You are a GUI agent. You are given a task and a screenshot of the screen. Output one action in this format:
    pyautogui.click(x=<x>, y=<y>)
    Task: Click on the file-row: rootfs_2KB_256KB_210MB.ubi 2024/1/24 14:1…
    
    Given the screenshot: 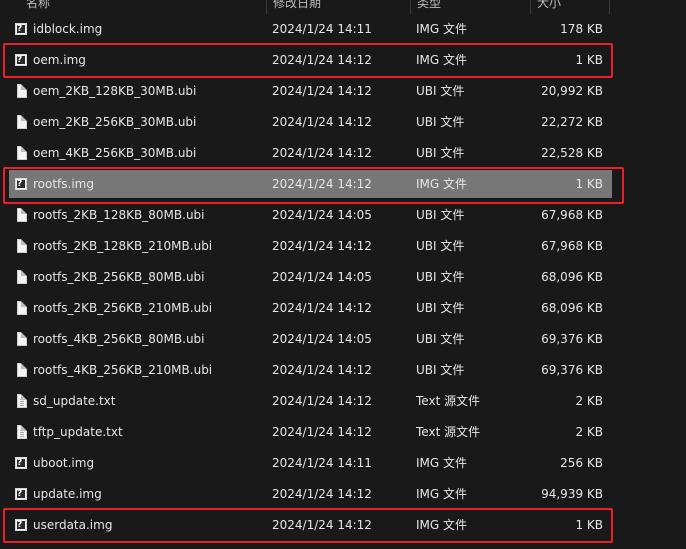 What is the action you would take?
    pyautogui.click(x=310, y=308)
    